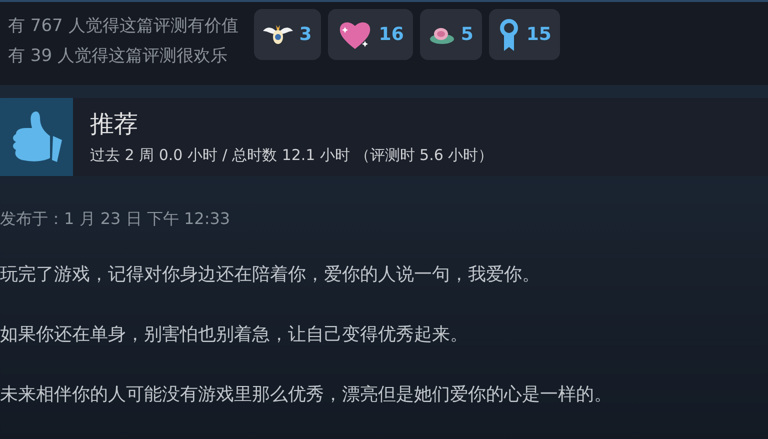 This screenshot has width=768, height=439. Describe the element at coordinates (234, 335) in the screenshot. I see `review-paragraph: 如果你还在单身，别害怕也别着急，让自己变得优秀起来。` at that location.